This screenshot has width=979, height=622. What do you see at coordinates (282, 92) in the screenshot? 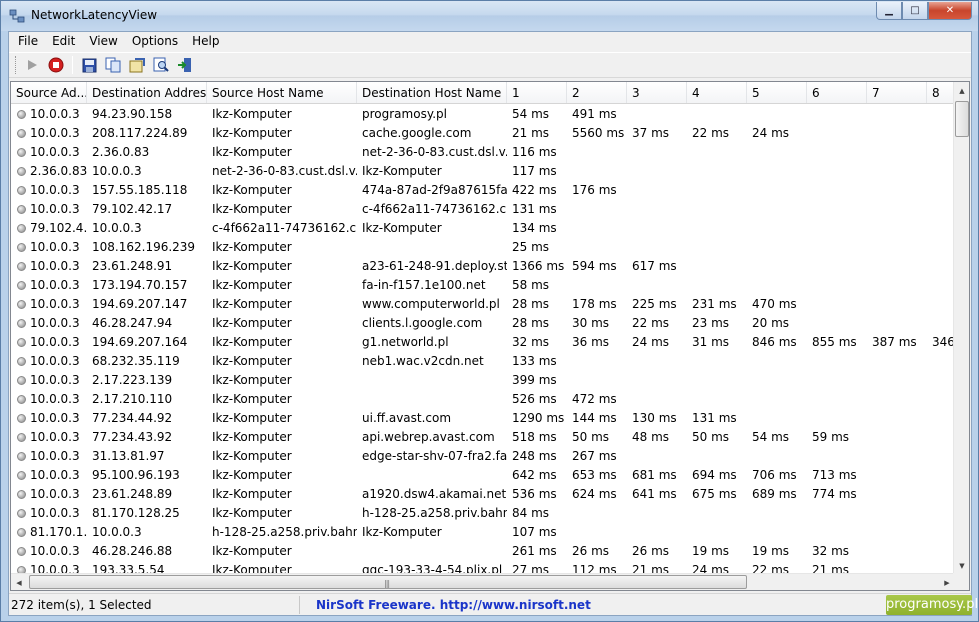
I see `col-source-host-header: Source Host Name` at bounding box center [282, 92].